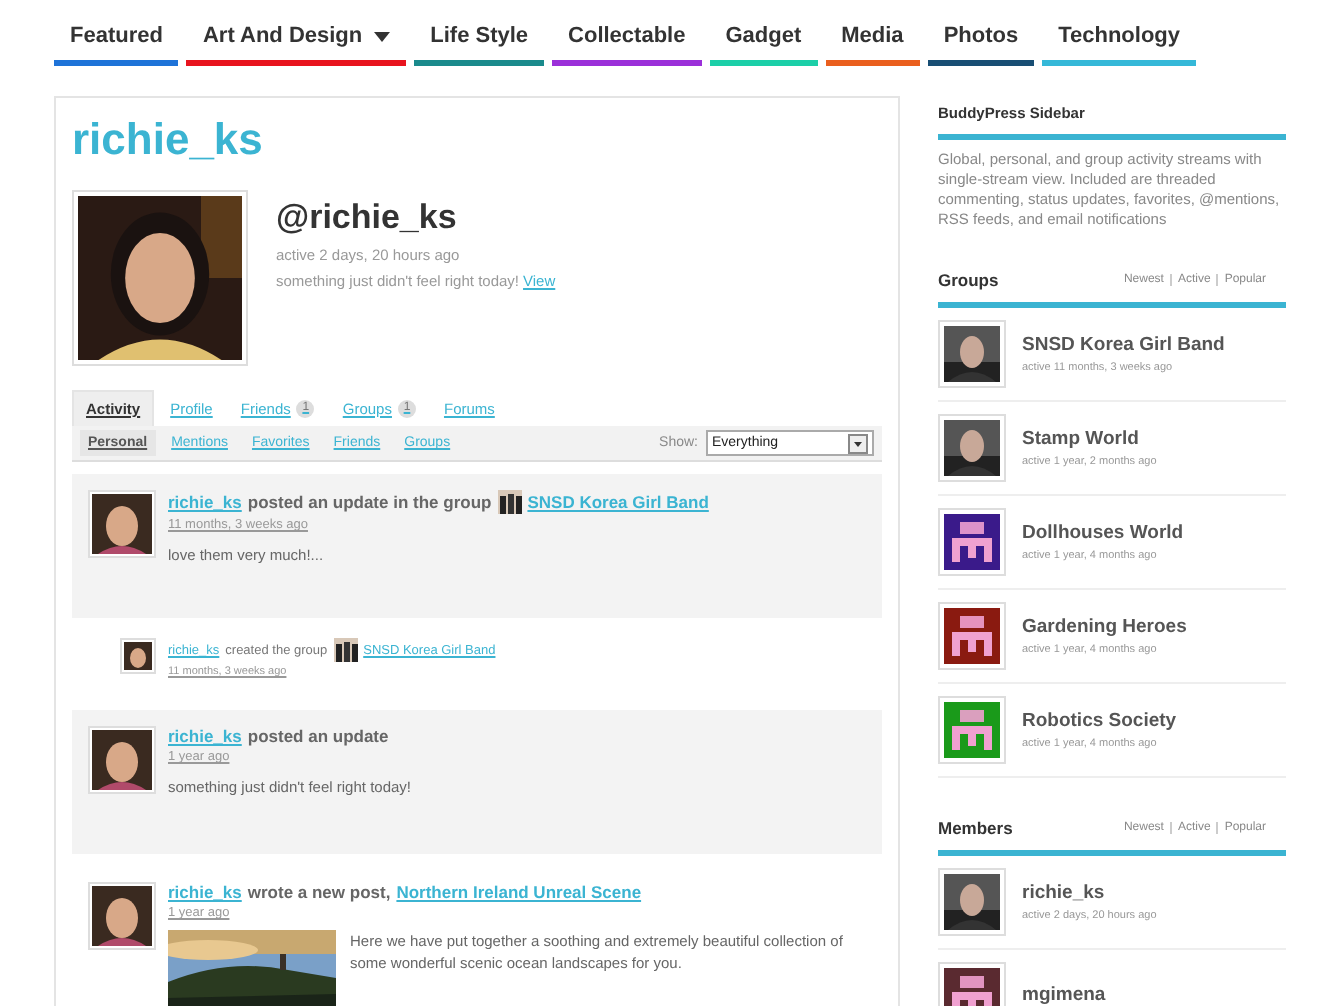 This screenshot has height=1006, width=1342. What do you see at coordinates (975, 827) in the screenshot?
I see `widget-title: Members` at bounding box center [975, 827].